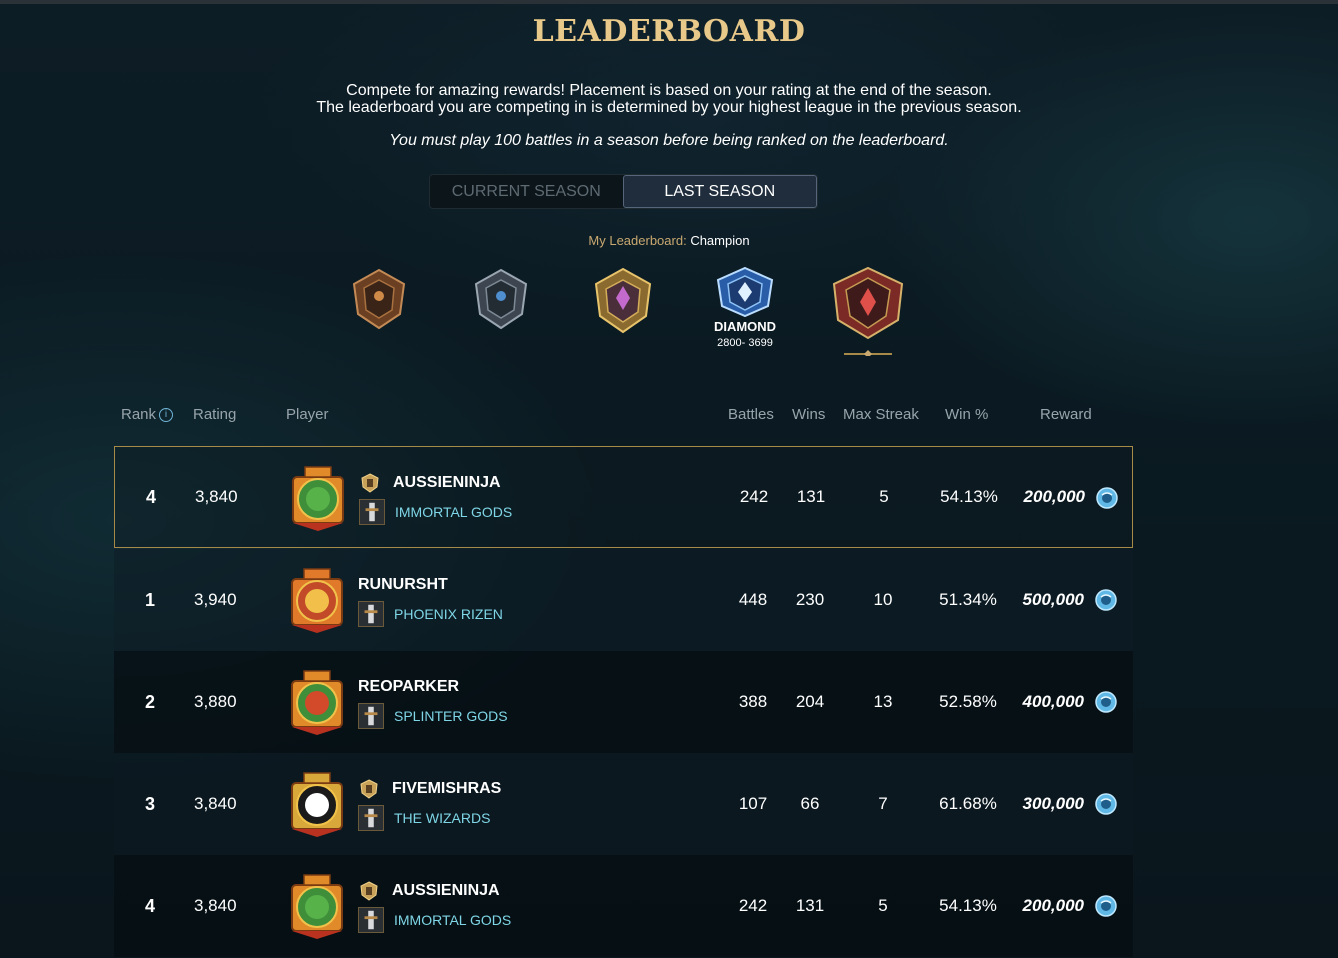 This screenshot has width=1338, height=958. Describe the element at coordinates (317, 702) in the screenshot. I see `jester-avatar-icon` at that location.